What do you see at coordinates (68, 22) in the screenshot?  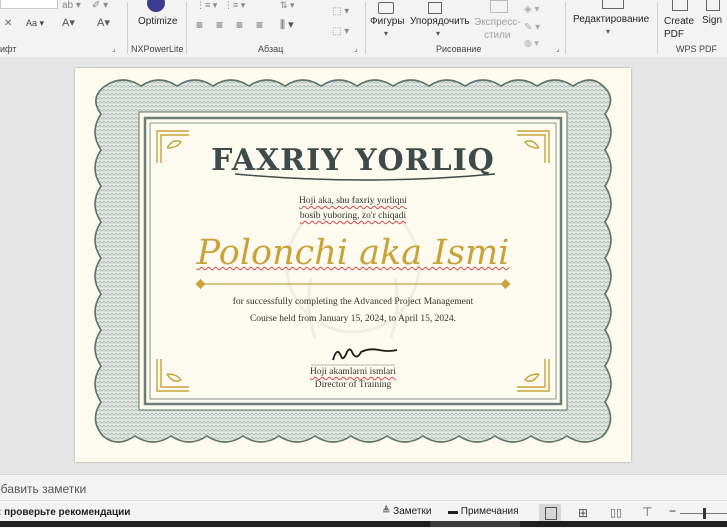 I see `font-color-icon: A▾` at bounding box center [68, 22].